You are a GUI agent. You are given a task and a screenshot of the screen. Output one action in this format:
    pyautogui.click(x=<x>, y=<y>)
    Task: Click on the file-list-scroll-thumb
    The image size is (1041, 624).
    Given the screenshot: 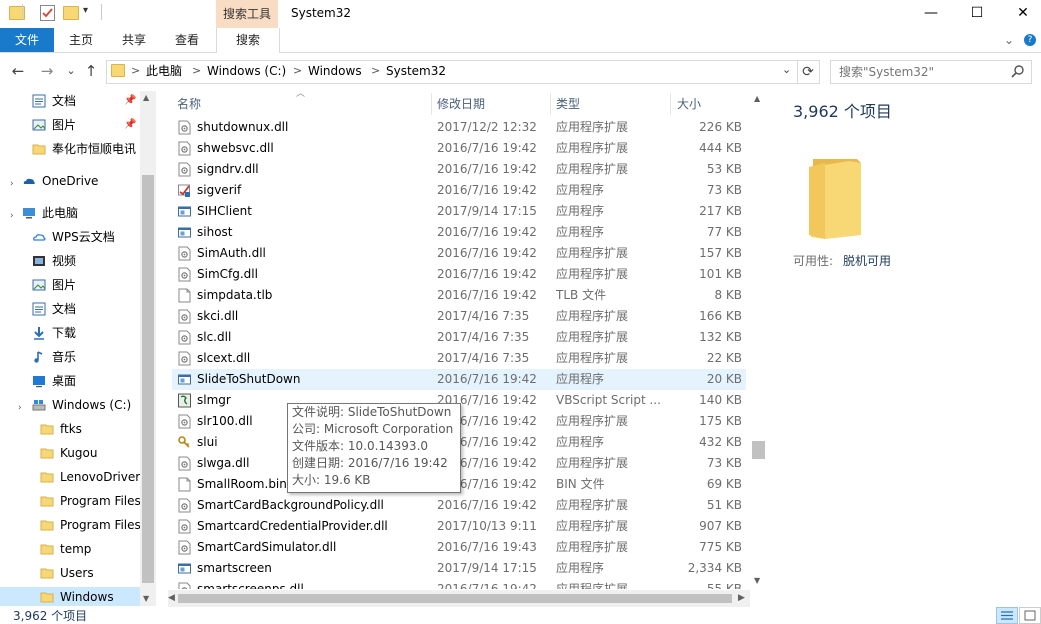 What is the action you would take?
    pyautogui.click(x=758, y=450)
    